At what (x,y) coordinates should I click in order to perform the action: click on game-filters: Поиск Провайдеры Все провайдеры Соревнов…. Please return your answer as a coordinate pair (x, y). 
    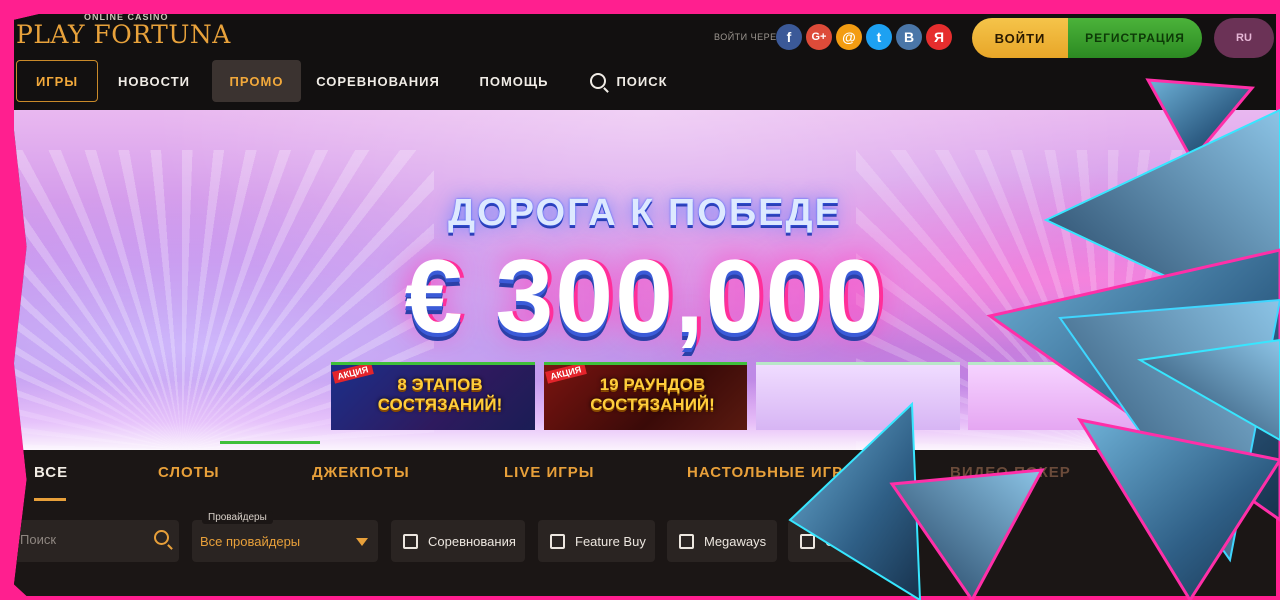
    Looking at the image, I should click on (645, 553).